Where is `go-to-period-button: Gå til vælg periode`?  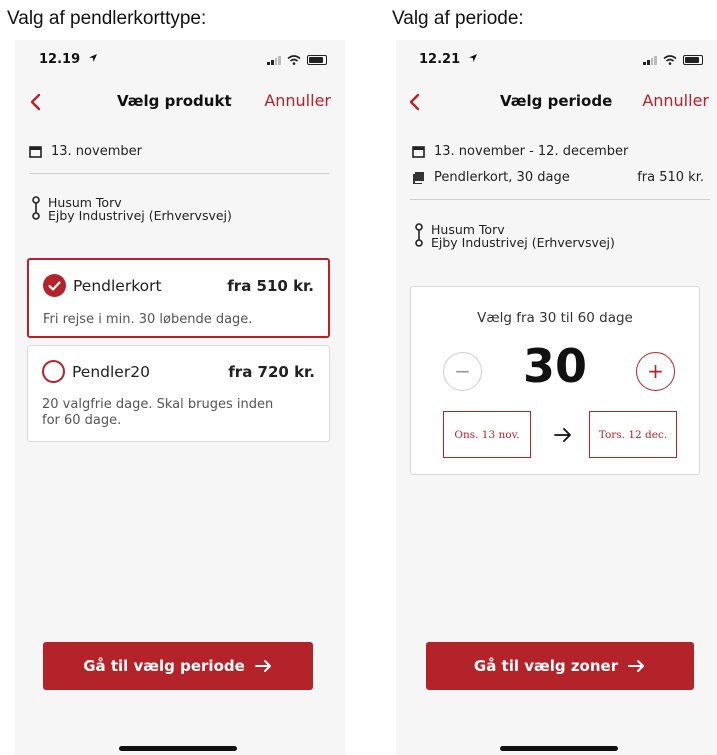 go-to-period-button: Gå til vælg periode is located at coordinates (178, 666).